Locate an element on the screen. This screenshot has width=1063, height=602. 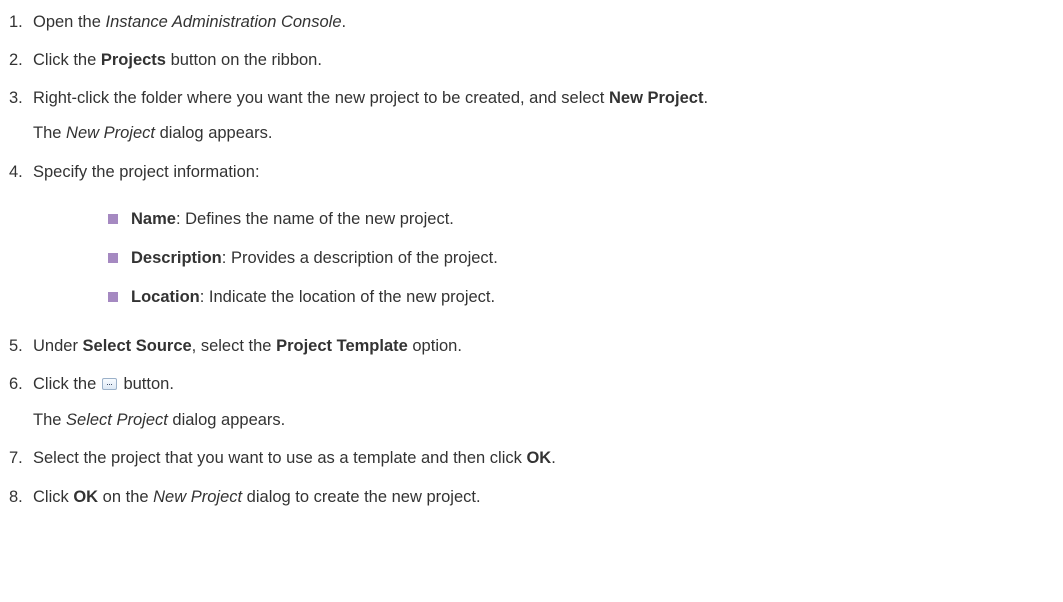
step-result-text: The Select Project dialog appears. is located at coordinates (159, 420).